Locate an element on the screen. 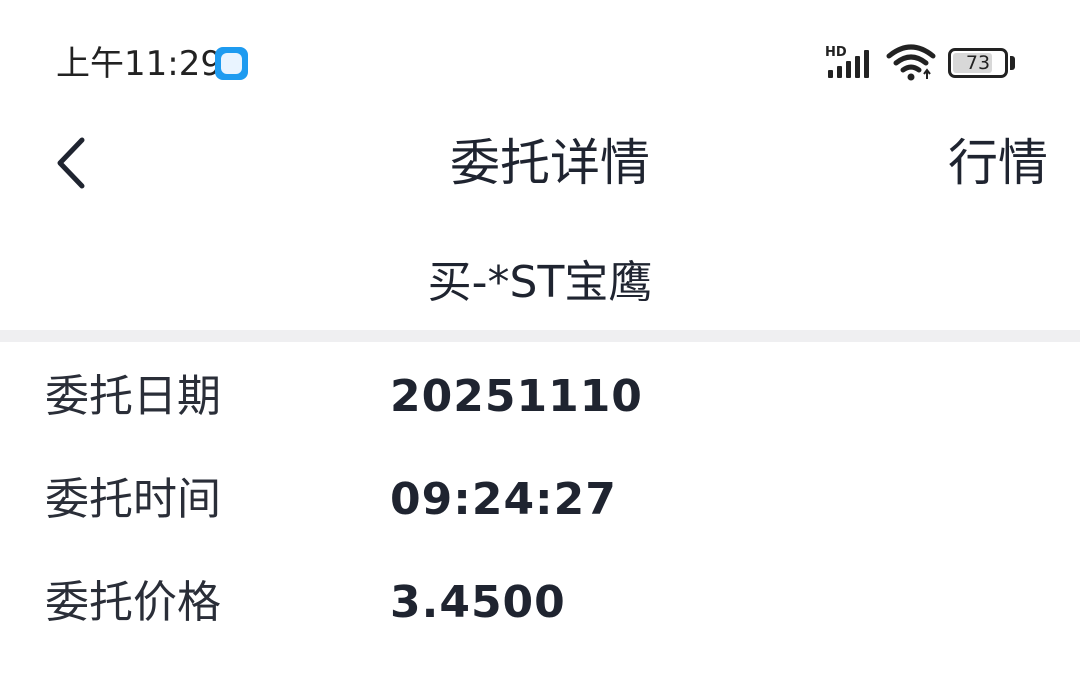 The image size is (1080, 677). detail-value: 20251110 is located at coordinates (516, 396).